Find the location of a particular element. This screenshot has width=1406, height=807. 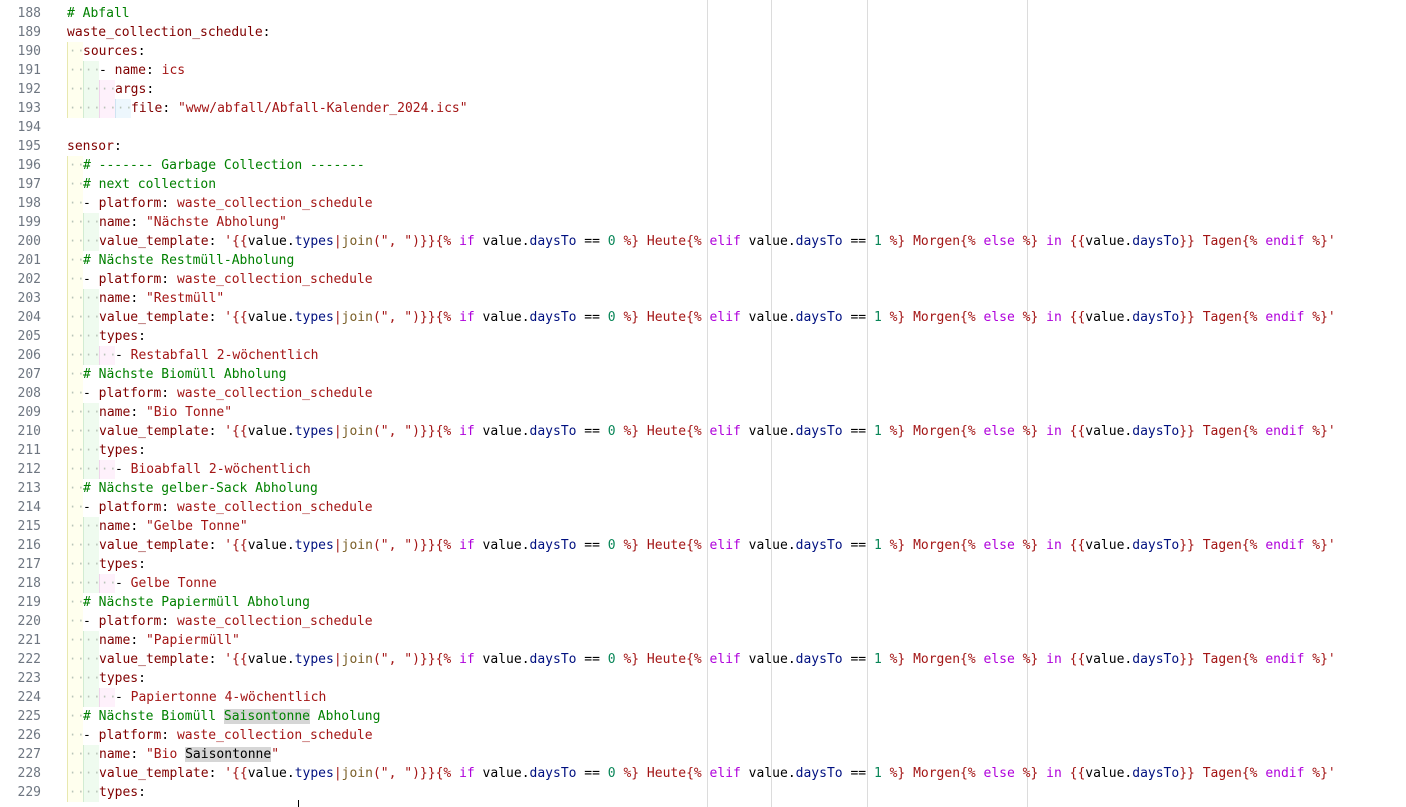

code-token: # Nächste gelber-Sack Abholung is located at coordinates (200, 488).